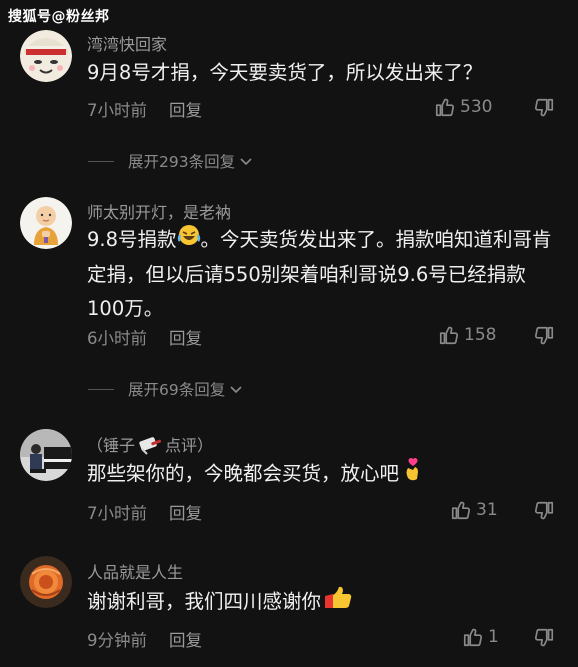  I want to click on comment-text: 9月8号才捐，今天要卖货了，所以发出来了？, so click(285, 72).